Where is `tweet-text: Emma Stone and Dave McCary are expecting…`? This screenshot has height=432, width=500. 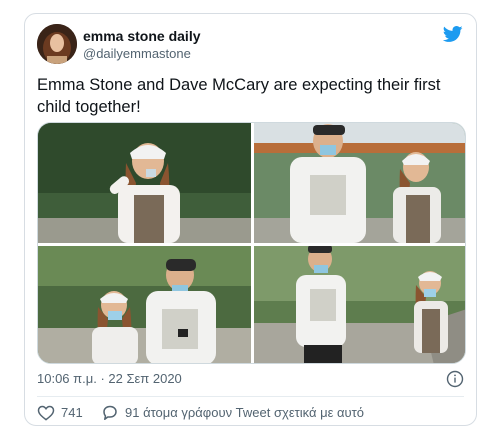
tweet-text: Emma Stone and Dave McCary are expecting… is located at coordinates (239, 96).